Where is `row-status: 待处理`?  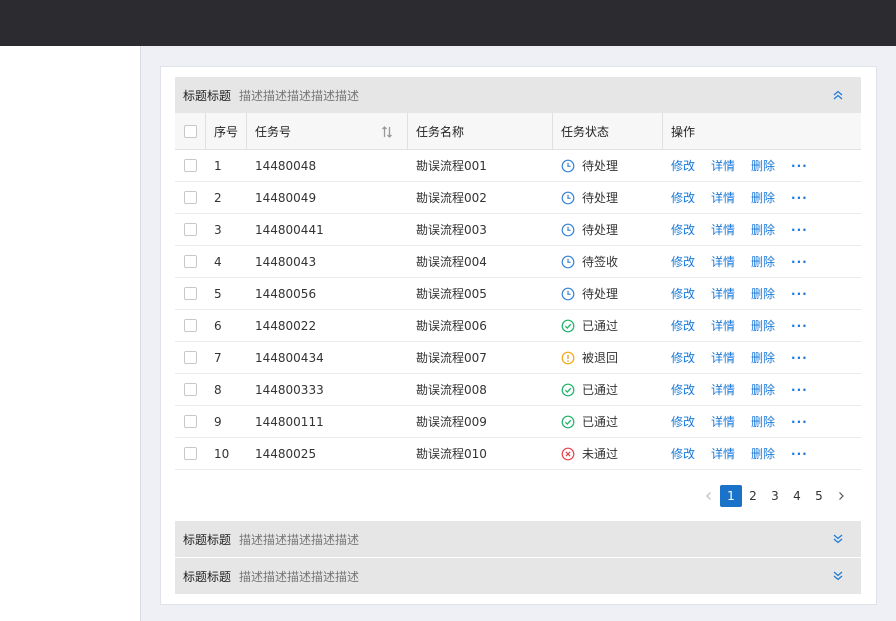 row-status: 待处理 is located at coordinates (611, 293).